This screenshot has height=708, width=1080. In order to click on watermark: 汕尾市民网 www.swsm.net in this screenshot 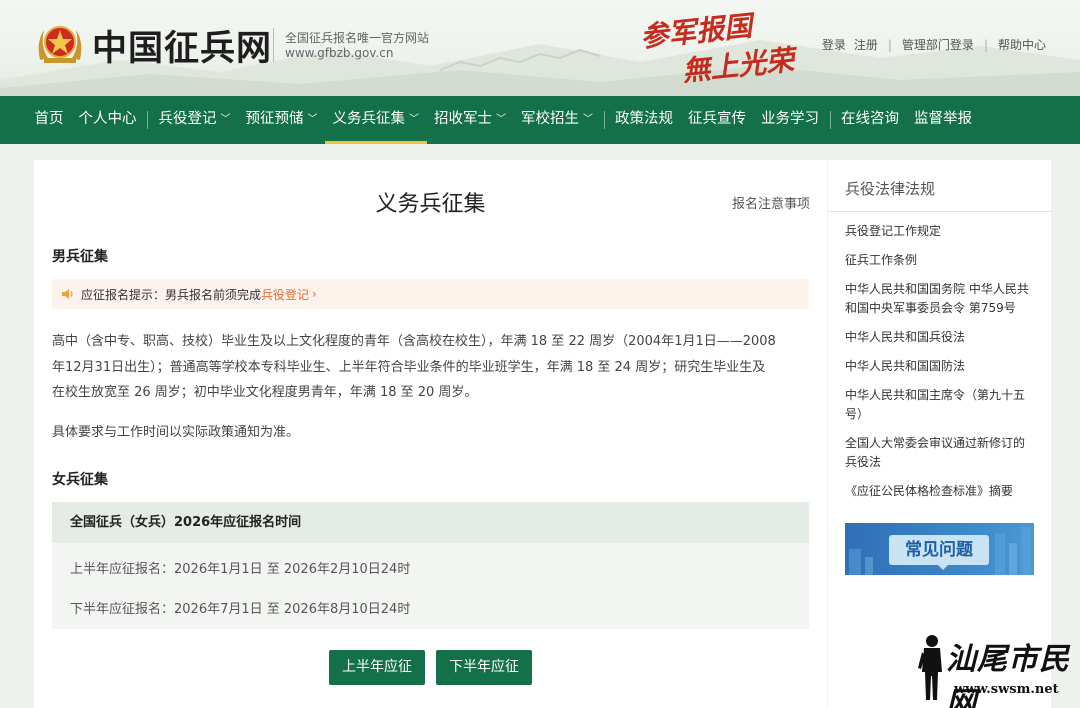, I will do `click(996, 670)`.